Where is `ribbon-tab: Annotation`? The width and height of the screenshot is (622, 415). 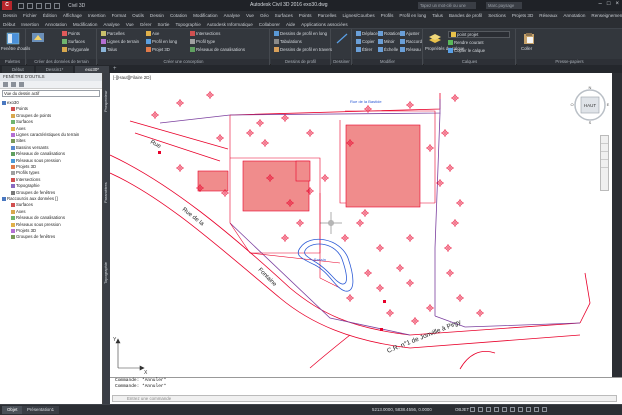 ribbon-tab: Annotation is located at coordinates (56, 24).